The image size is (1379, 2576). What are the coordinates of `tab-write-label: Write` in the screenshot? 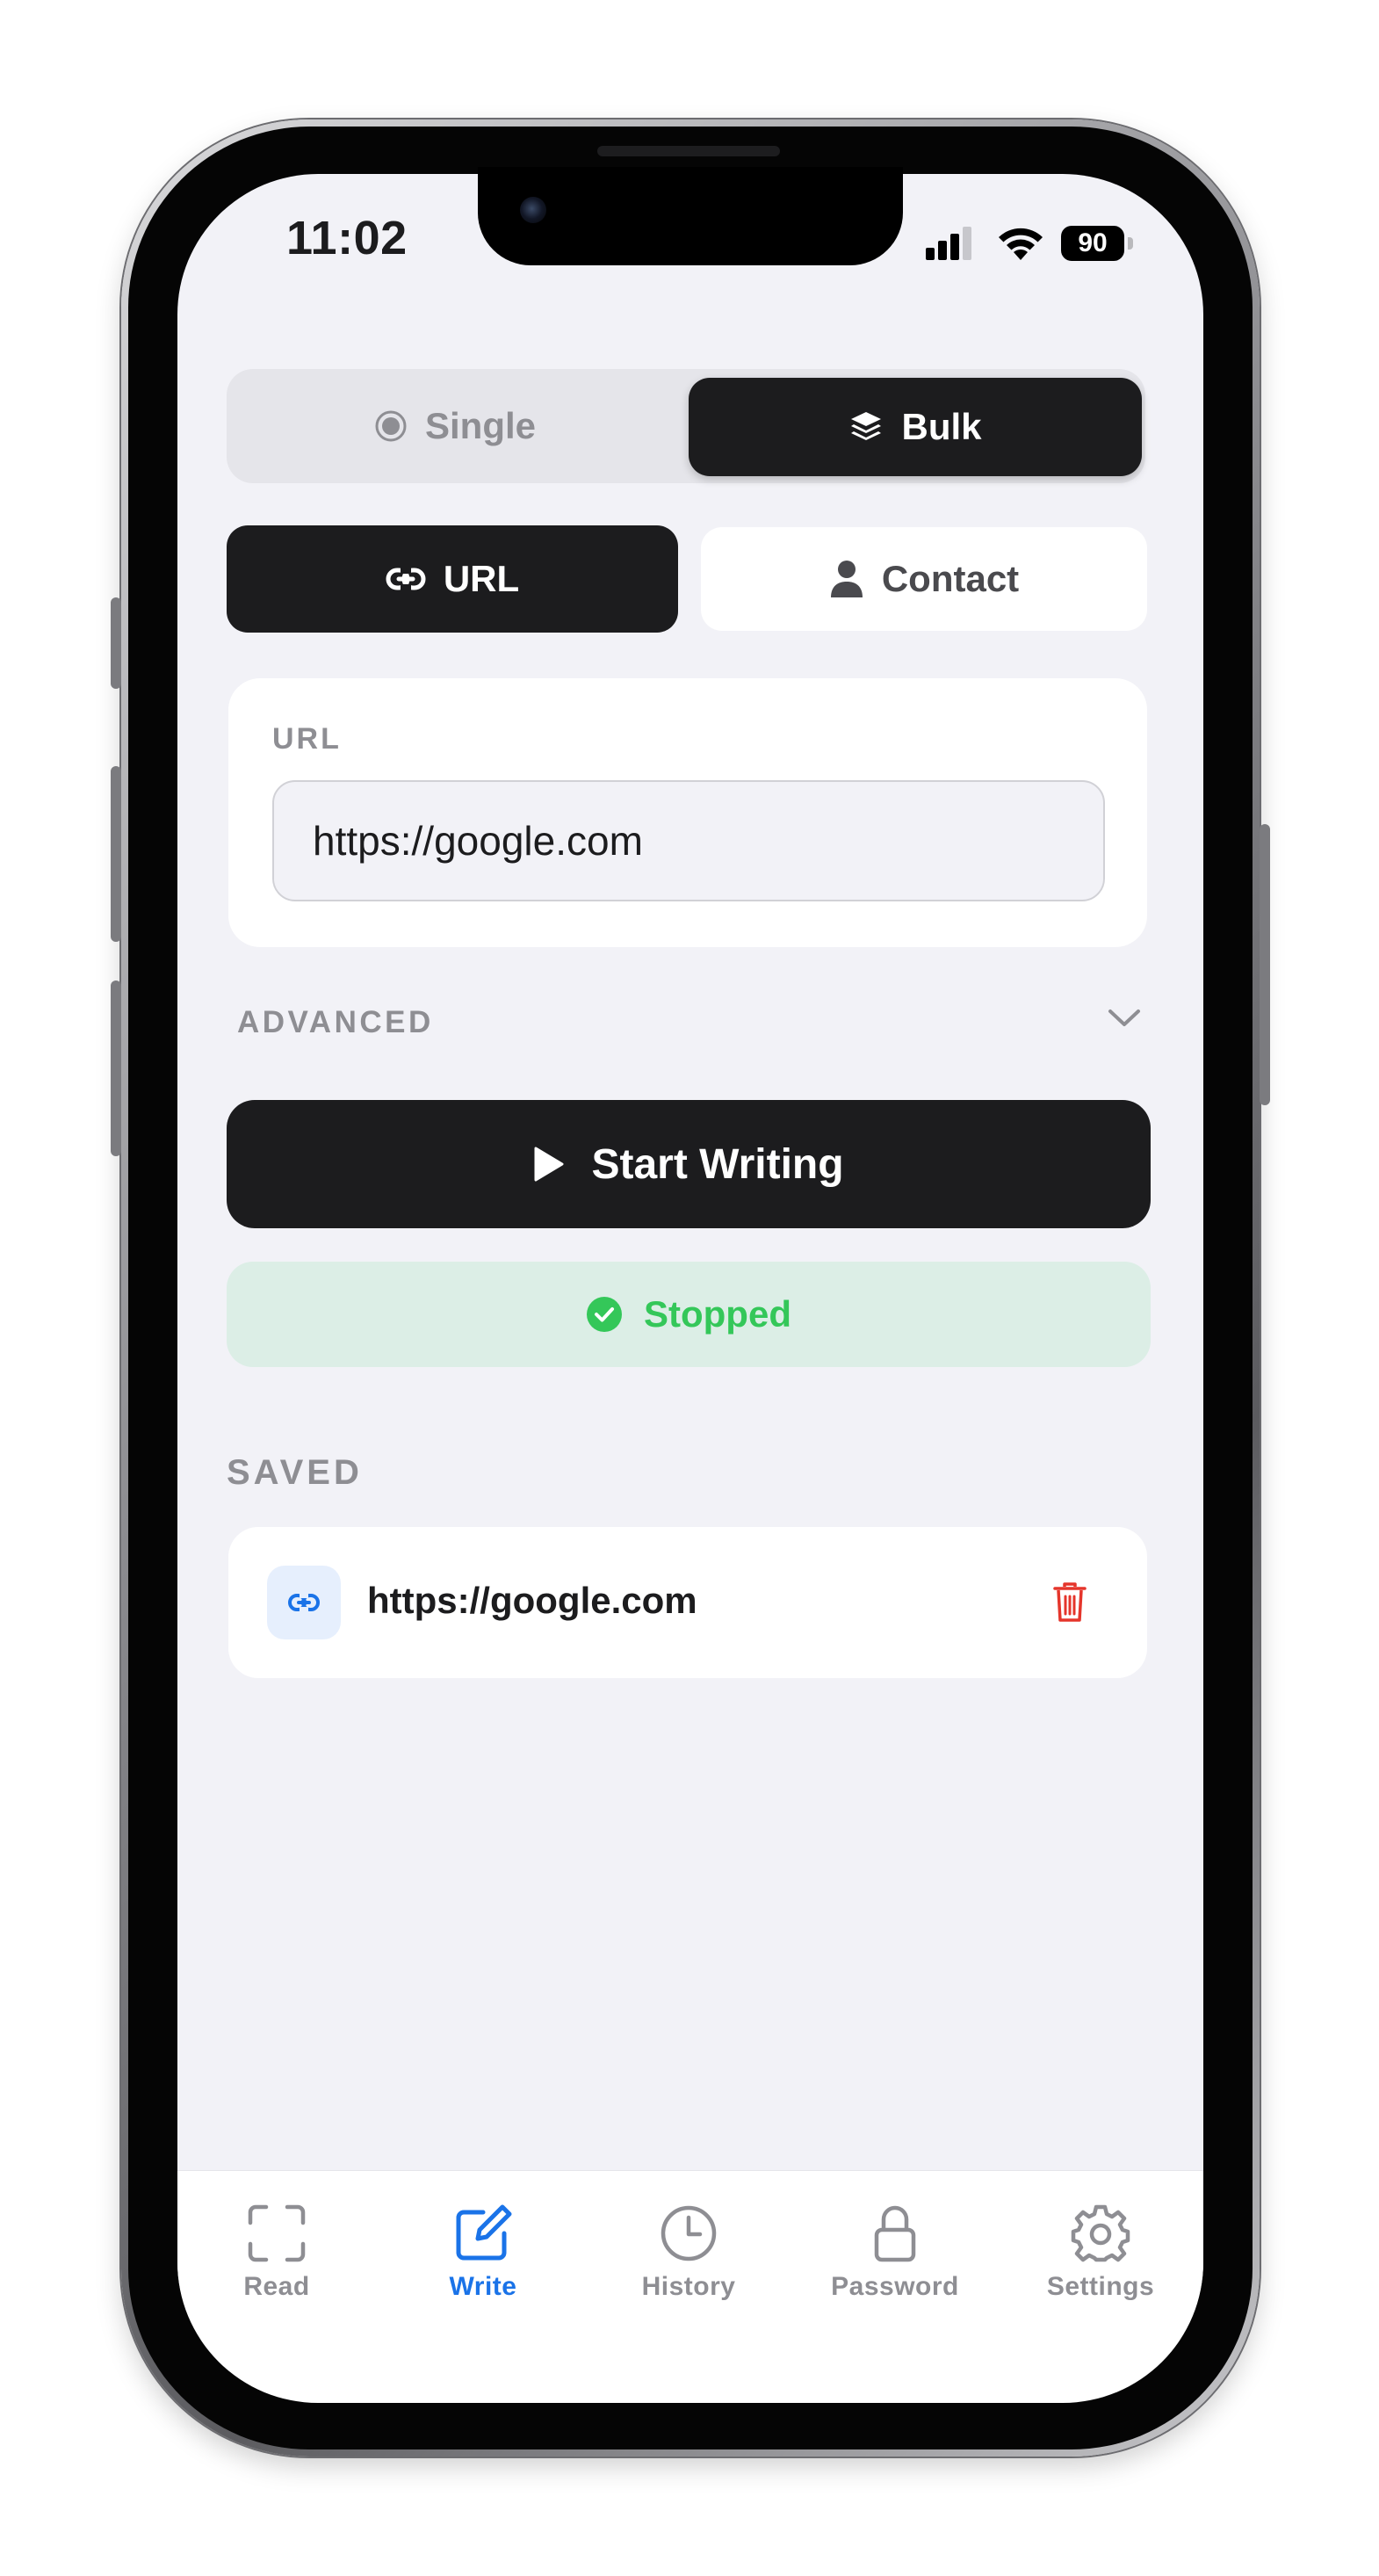 It's located at (483, 2286).